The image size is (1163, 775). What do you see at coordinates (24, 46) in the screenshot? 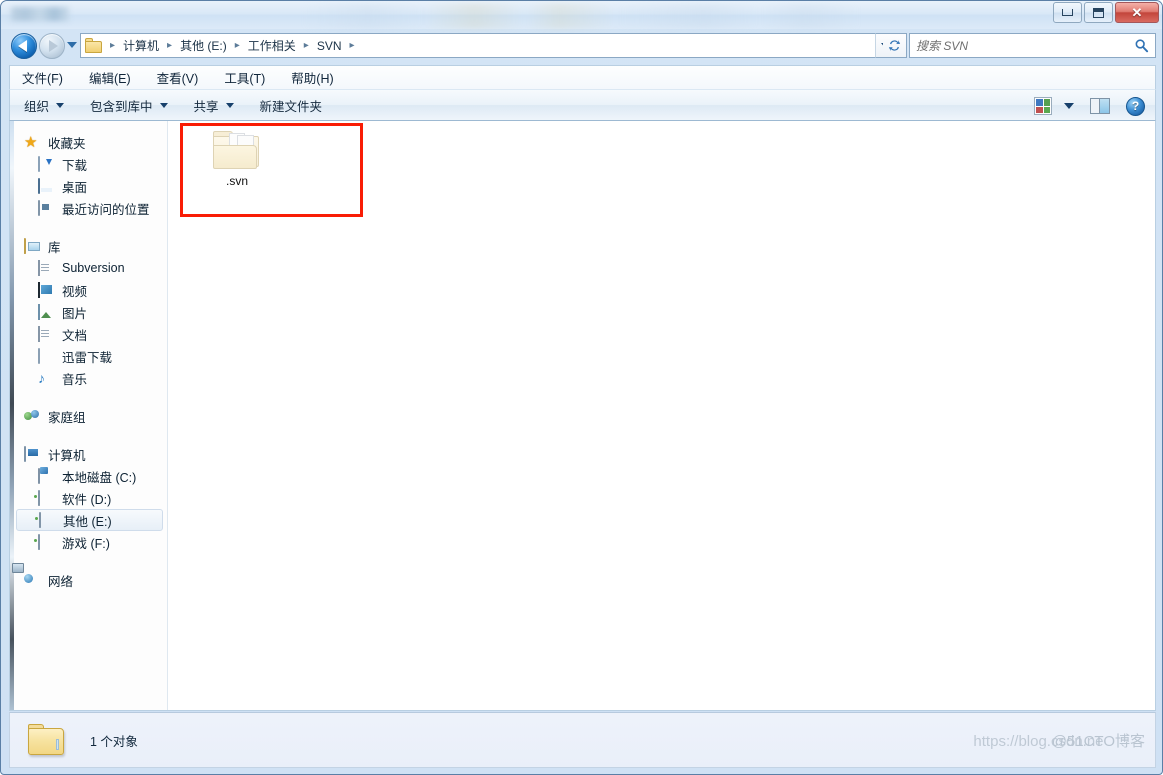
I see `back-button` at bounding box center [24, 46].